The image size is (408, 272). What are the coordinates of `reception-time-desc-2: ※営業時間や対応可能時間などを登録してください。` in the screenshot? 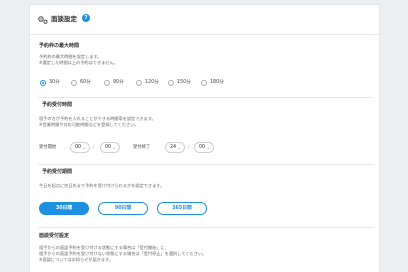 It's located at (89, 124).